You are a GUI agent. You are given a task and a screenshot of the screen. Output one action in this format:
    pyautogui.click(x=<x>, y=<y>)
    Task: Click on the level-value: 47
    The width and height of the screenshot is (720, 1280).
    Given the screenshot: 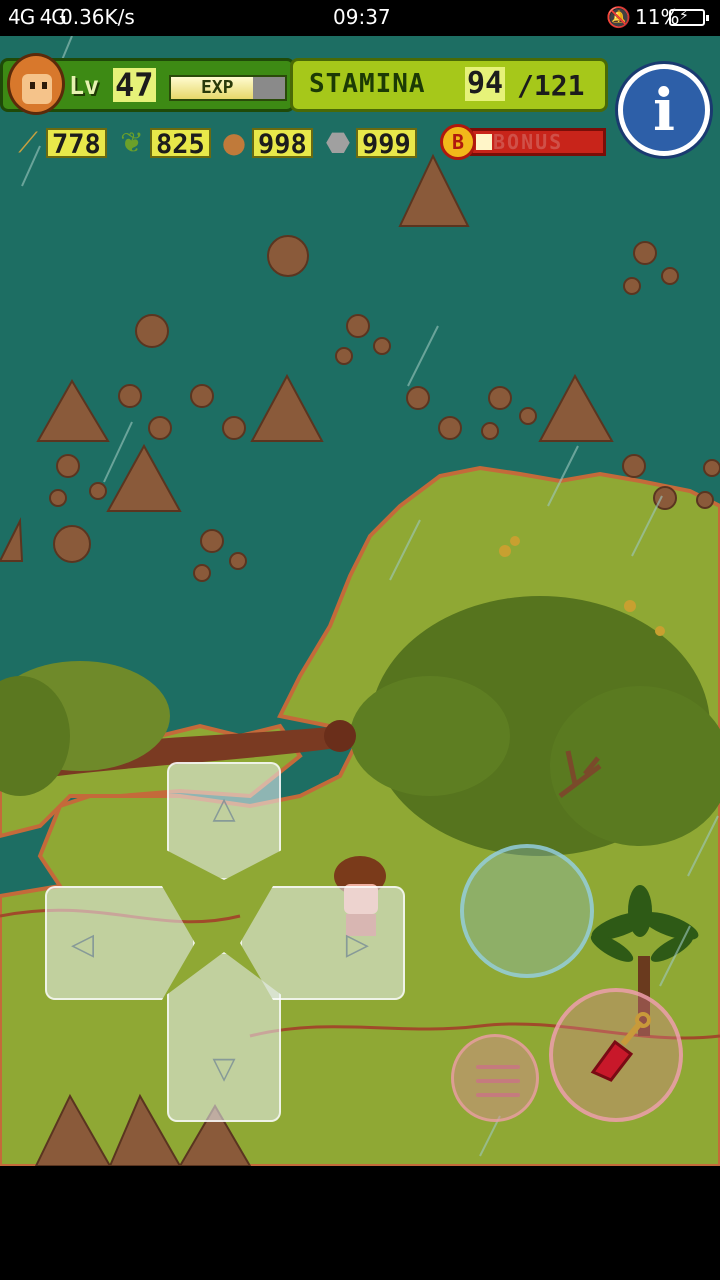 What is the action you would take?
    pyautogui.click(x=134, y=85)
    